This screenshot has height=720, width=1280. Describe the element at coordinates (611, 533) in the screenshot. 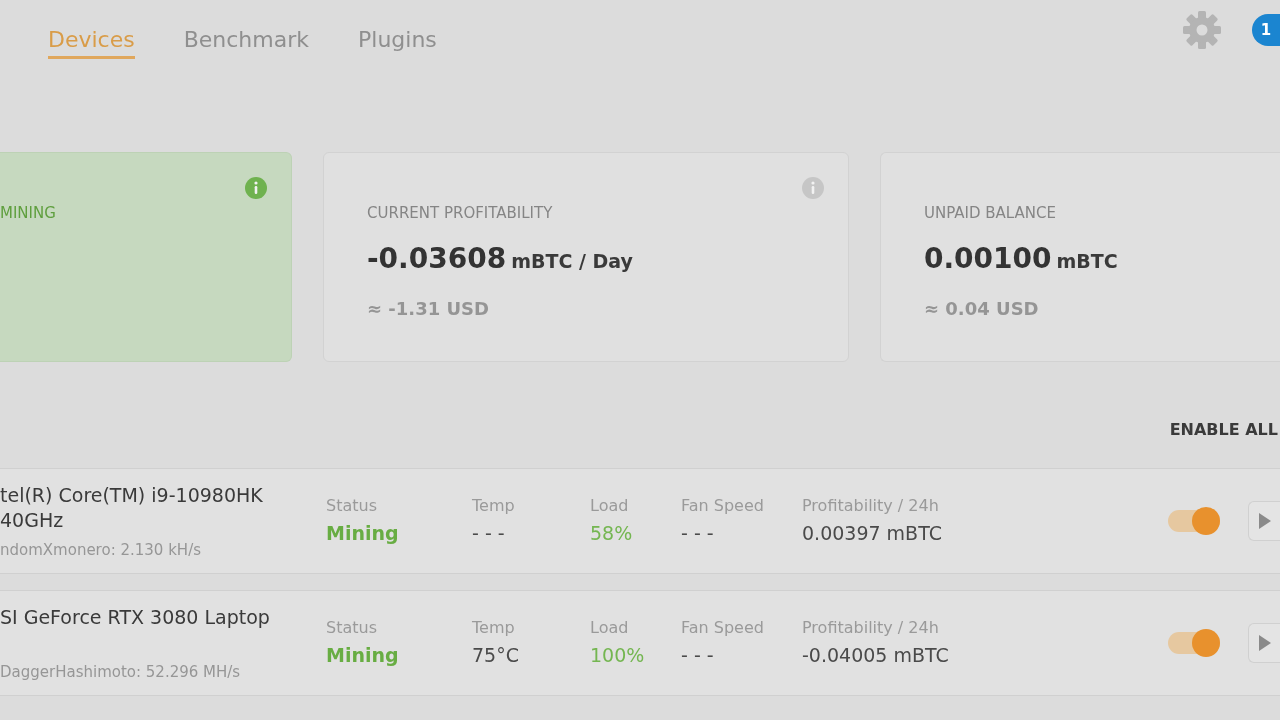

I see `metric-value: 58%` at that location.